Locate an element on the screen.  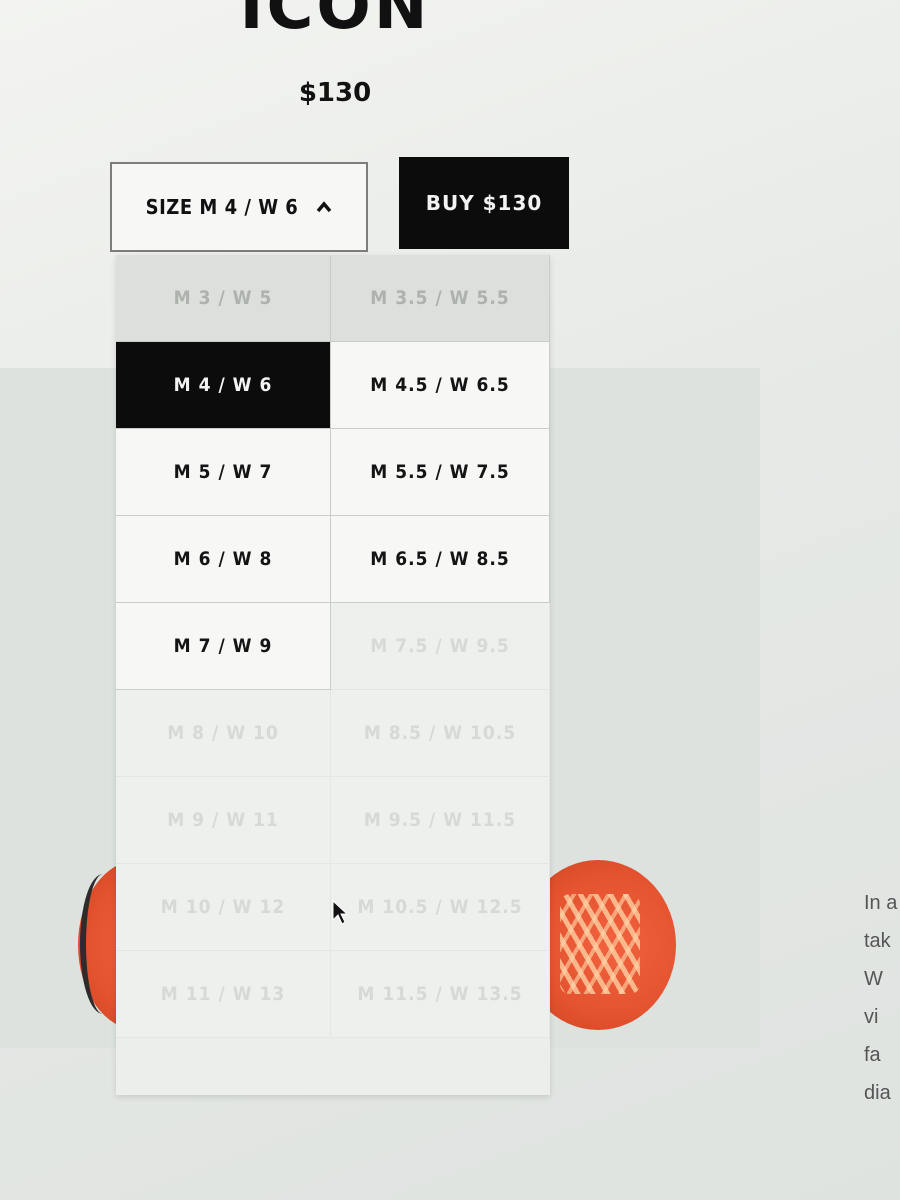
size-option: M 6 / W 8 is located at coordinates (223, 559).